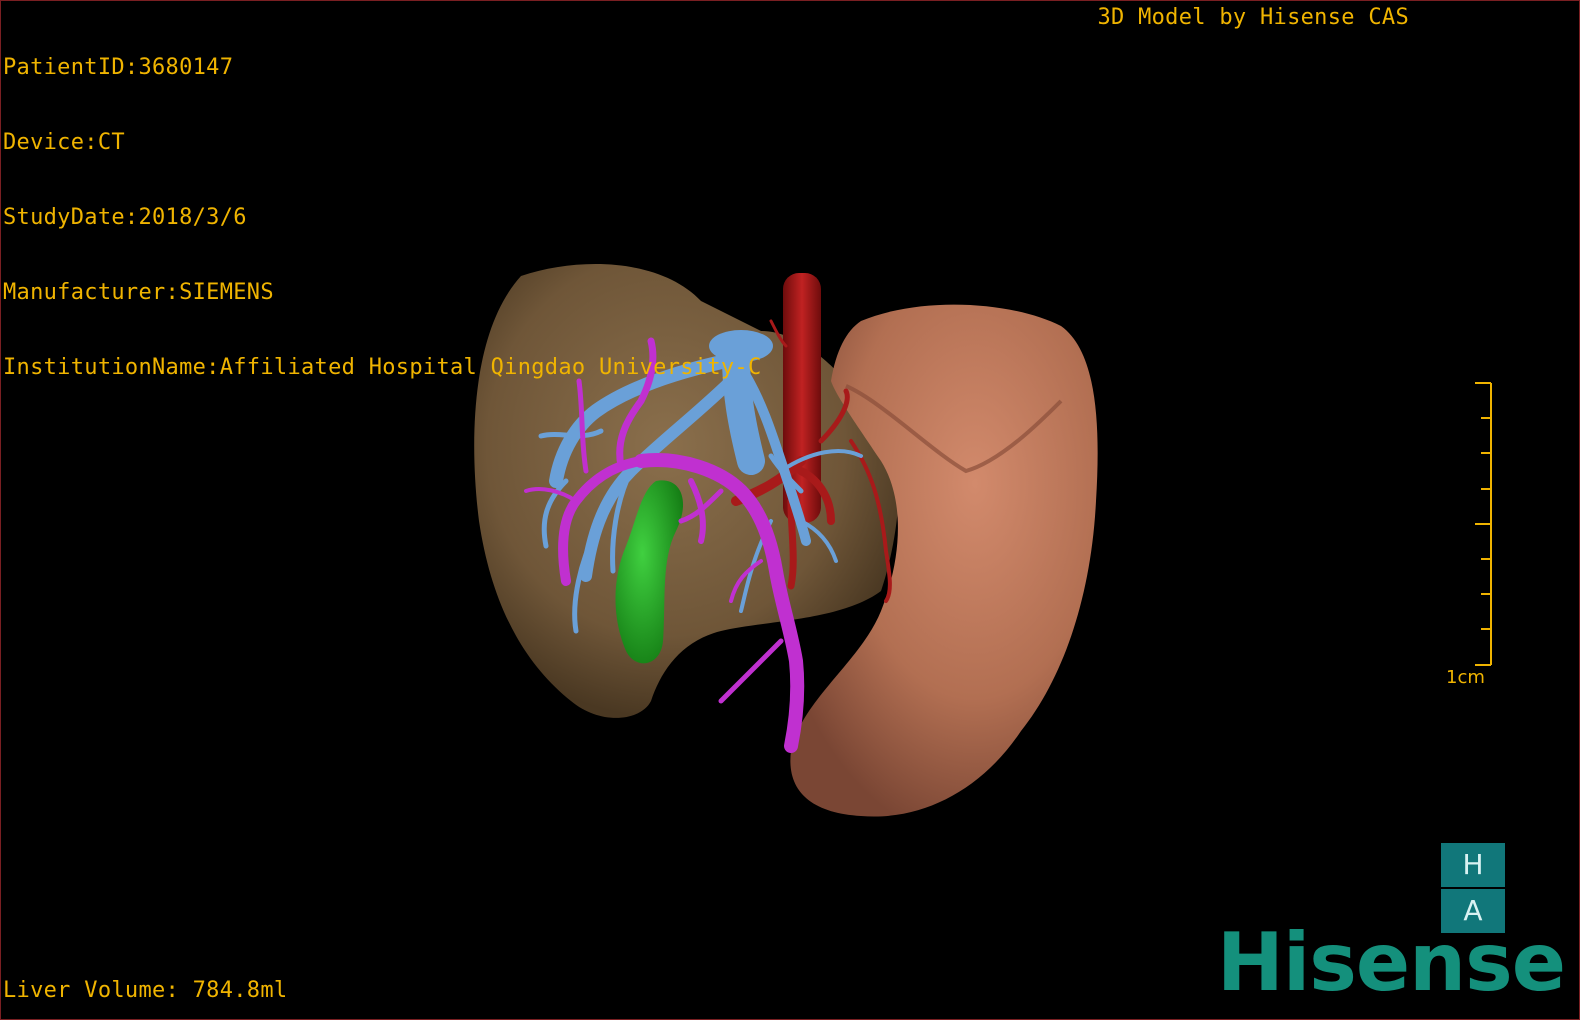 This screenshot has height=1020, width=1580. Describe the element at coordinates (125, 217) in the screenshot. I see `study-date-label: StudyDate:2018/3/6` at that location.